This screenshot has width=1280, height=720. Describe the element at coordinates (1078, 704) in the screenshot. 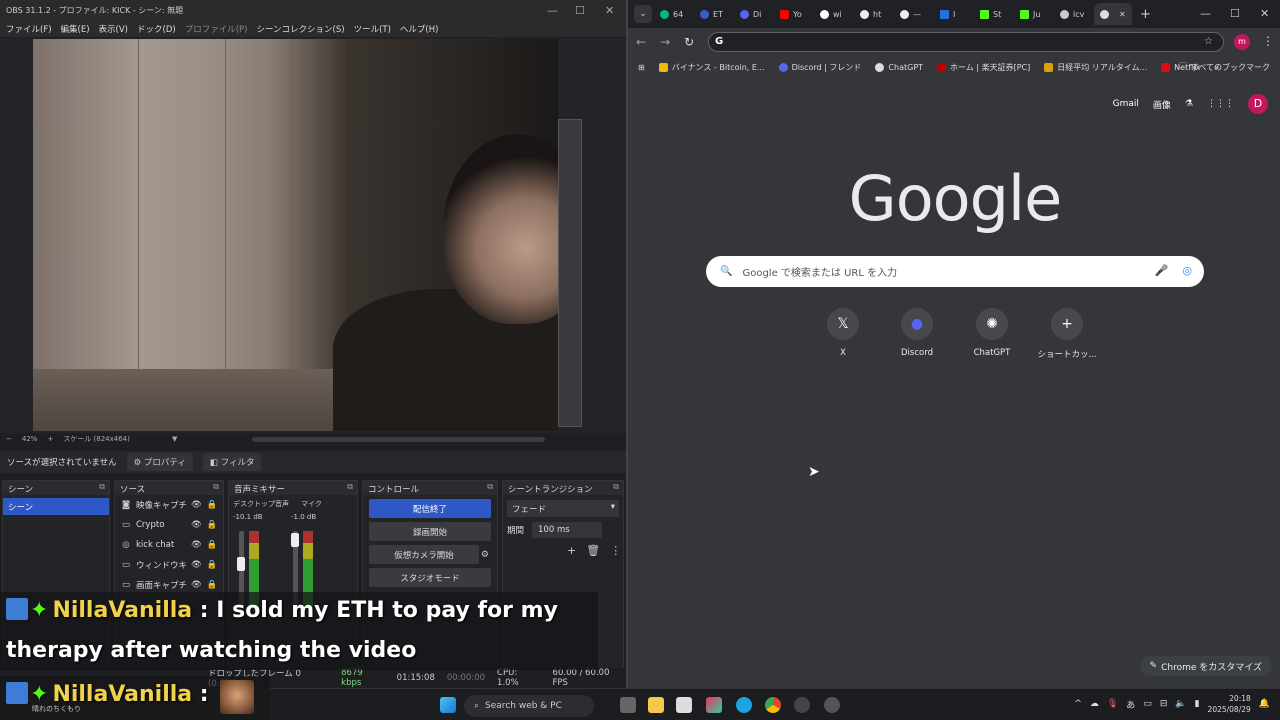

I see `chevron-up-icon: ^` at that location.